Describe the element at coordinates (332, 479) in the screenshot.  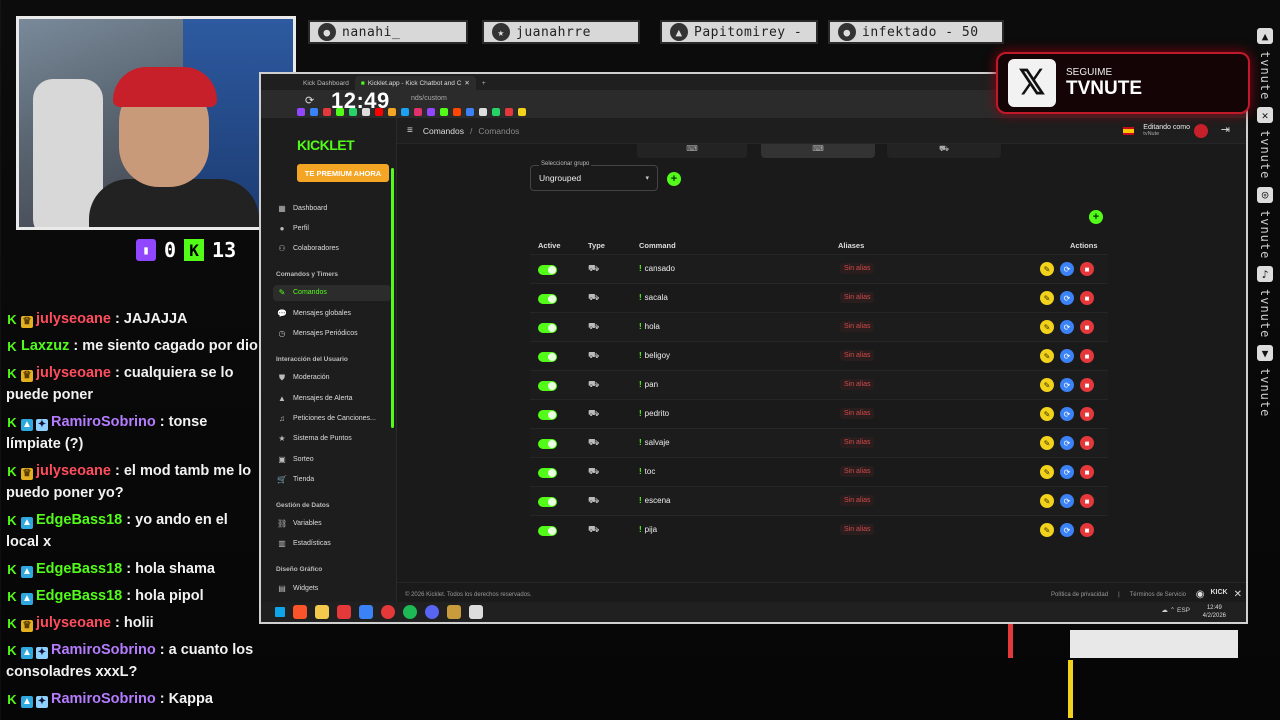
I see `sidebar-item: 🛒 Tienda` at that location.